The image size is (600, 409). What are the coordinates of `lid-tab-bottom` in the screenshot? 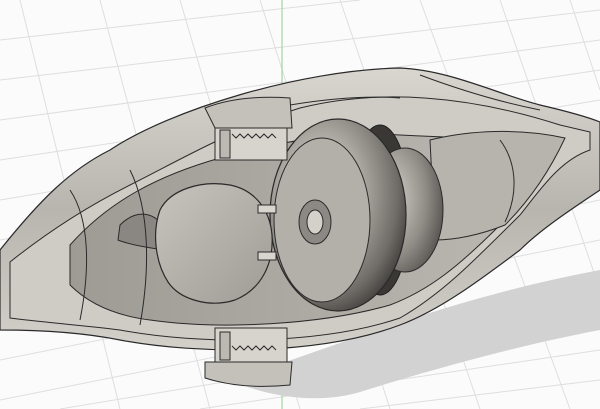 It's located at (267, 256).